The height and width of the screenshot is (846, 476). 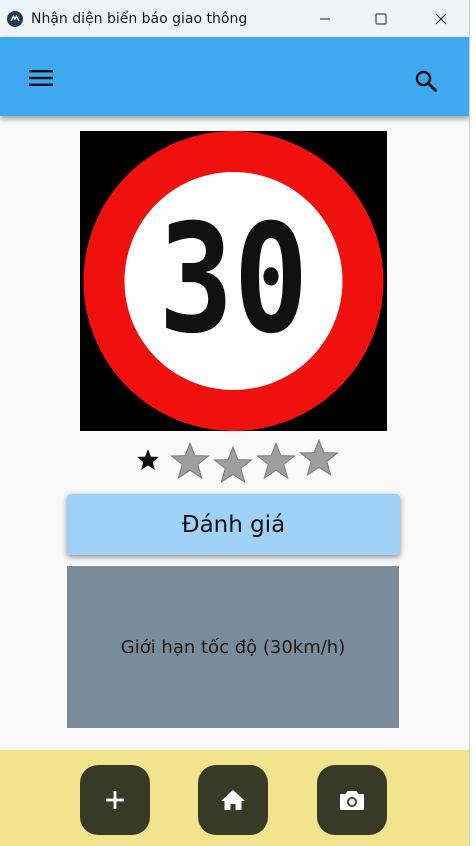 What do you see at coordinates (139, 18) in the screenshot?
I see `window-title: Nhận diện biển báo giao thông` at bounding box center [139, 18].